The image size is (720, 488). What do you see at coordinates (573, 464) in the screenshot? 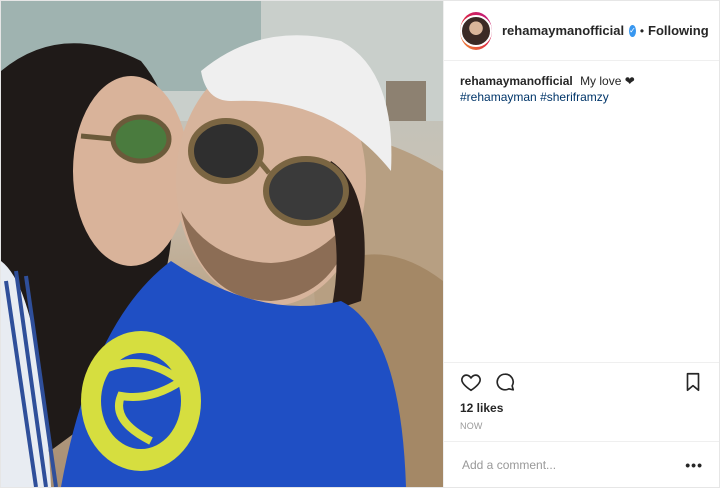
I see `comment-input` at bounding box center [573, 464].